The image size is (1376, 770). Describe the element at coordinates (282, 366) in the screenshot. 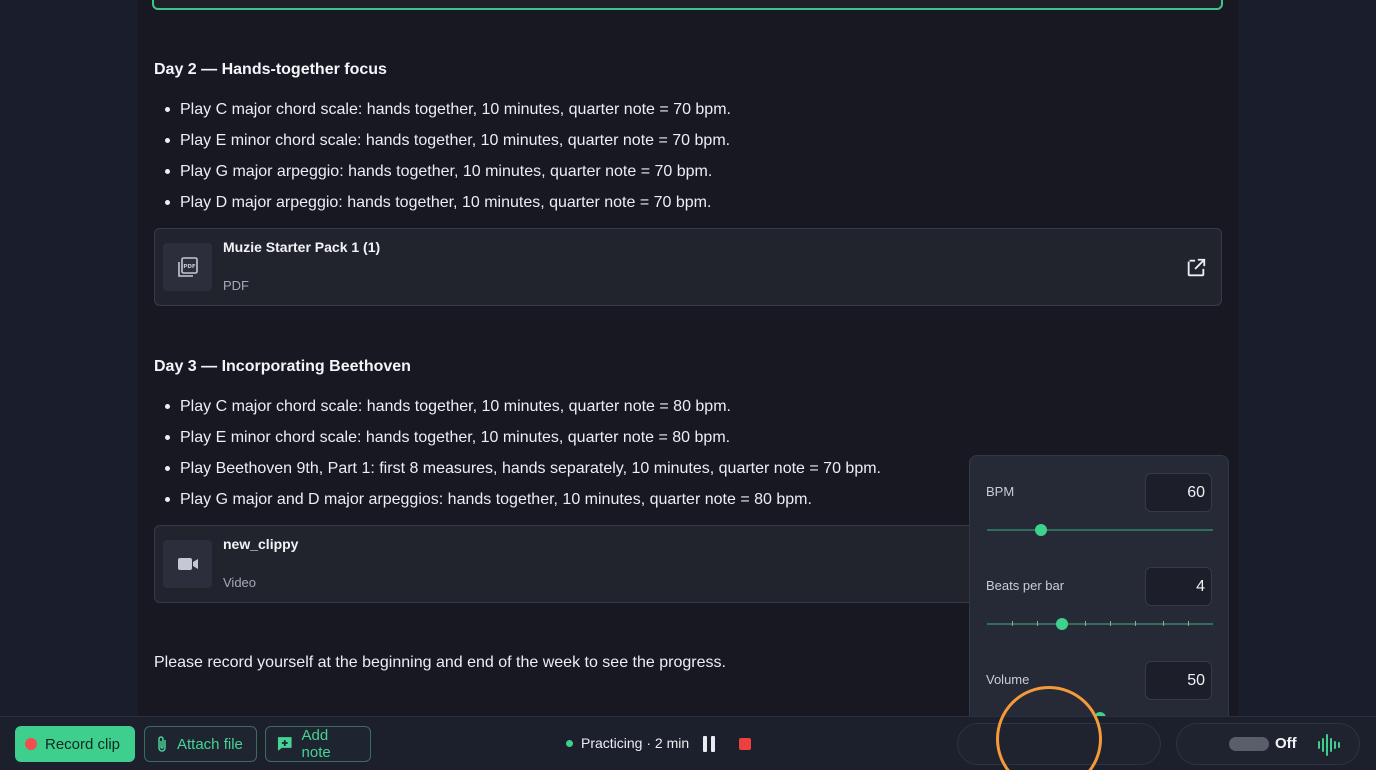

I see `day3-heading: Day 3 — Incorporating Beethoven` at that location.